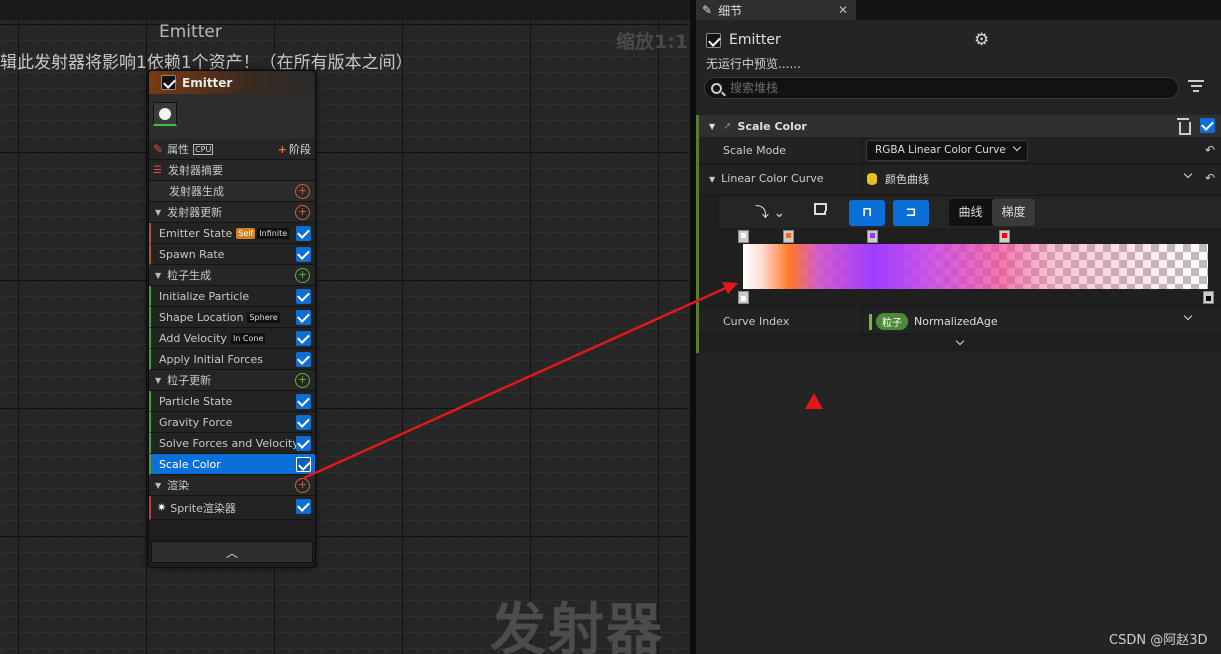 This screenshot has width=1221, height=654. I want to click on module-label: Add Velocity, so click(193, 338).